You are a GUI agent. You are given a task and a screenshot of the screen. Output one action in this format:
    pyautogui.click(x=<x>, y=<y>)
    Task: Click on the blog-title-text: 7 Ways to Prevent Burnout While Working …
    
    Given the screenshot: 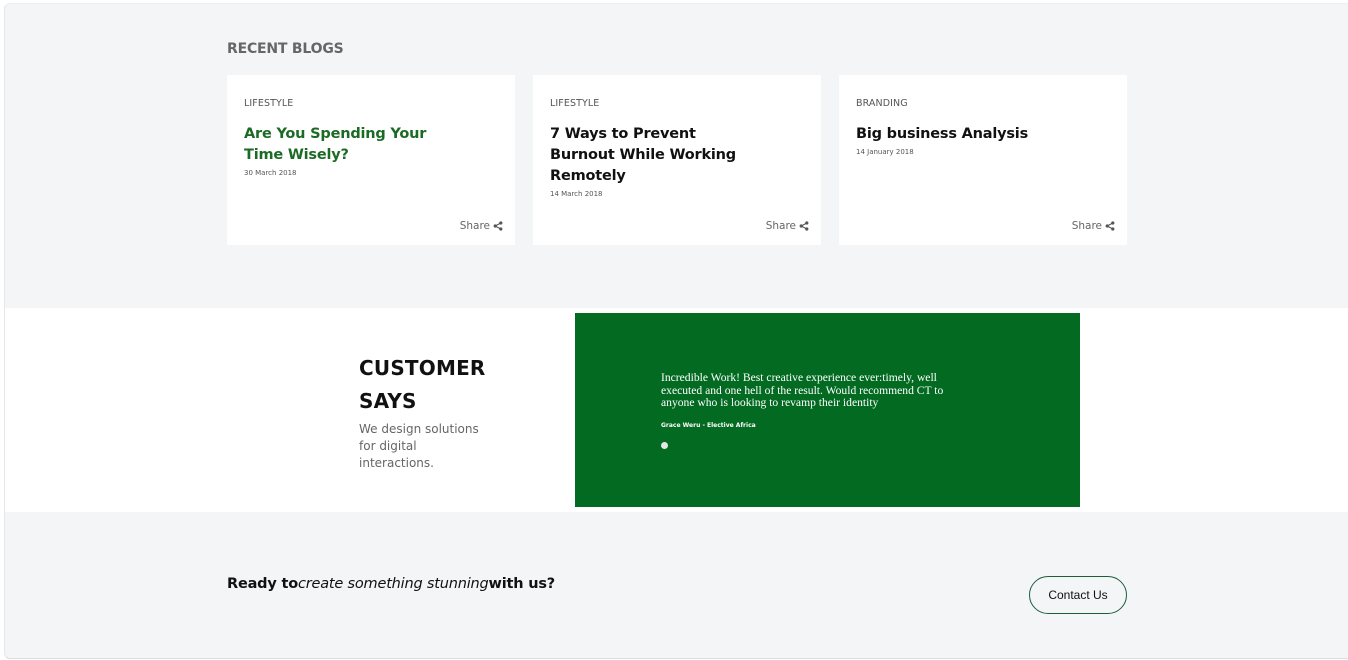 What is the action you would take?
    pyautogui.click(x=650, y=155)
    